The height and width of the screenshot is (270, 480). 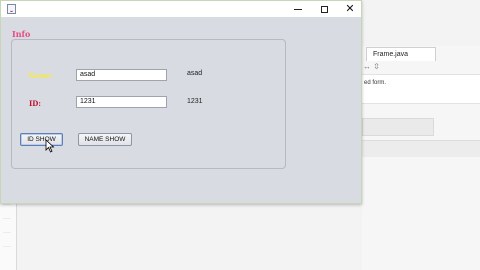 I want to click on close-icon: ✕, so click(x=350, y=9).